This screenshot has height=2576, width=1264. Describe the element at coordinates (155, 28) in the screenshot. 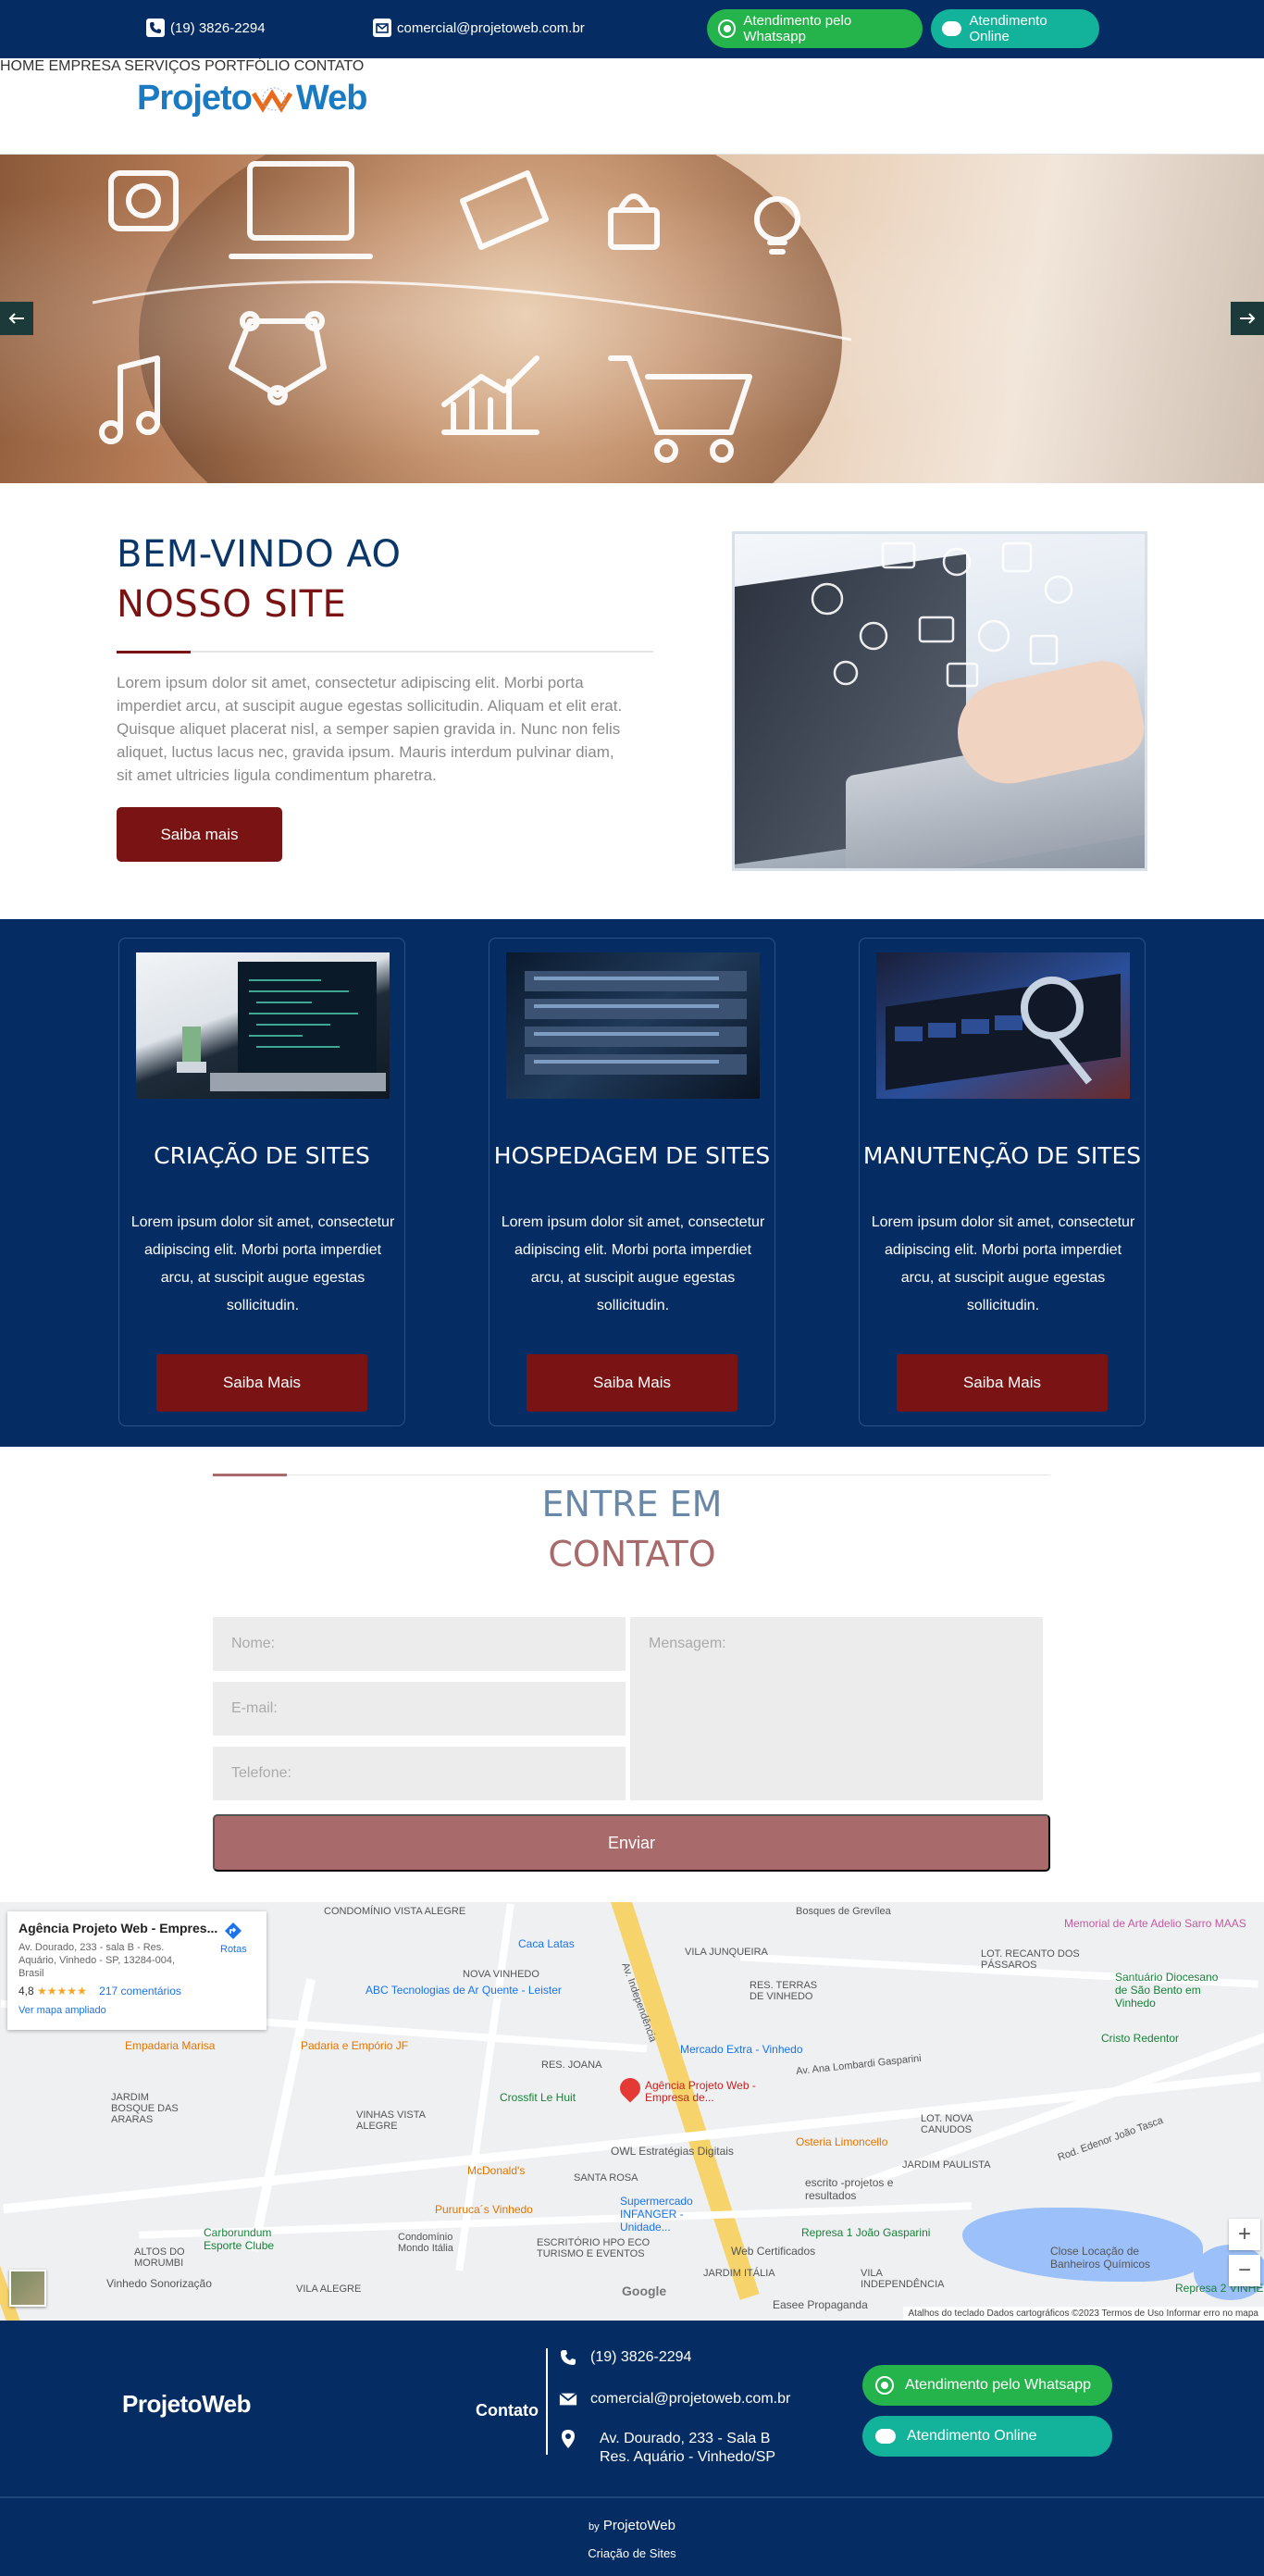

I see `phone-icon` at that location.